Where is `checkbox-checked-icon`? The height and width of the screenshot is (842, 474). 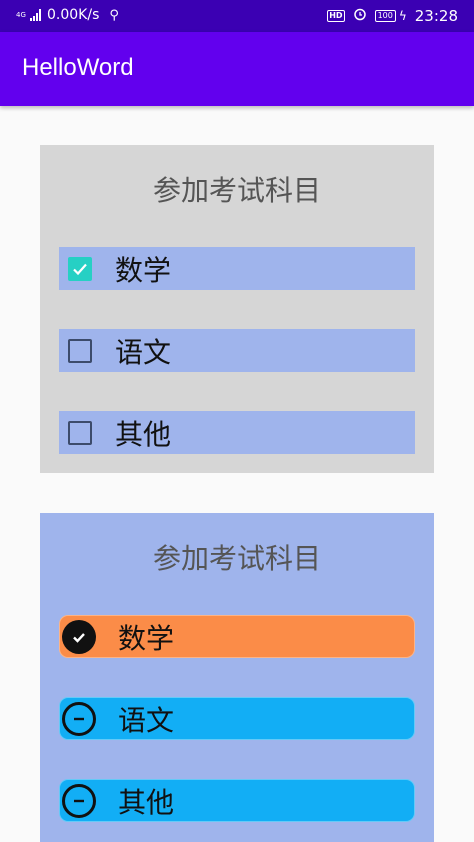
checkbox-checked-icon is located at coordinates (80, 268).